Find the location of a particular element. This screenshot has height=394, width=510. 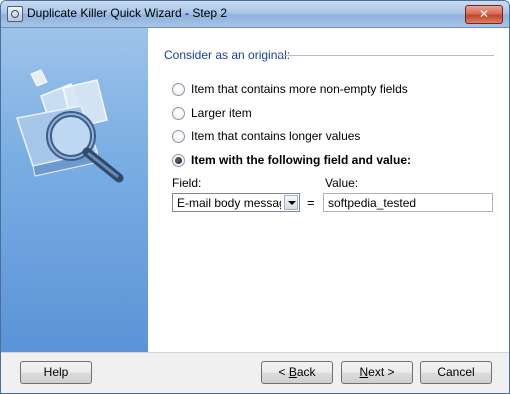

field-select-value: E-mail body message ( is located at coordinates (229, 203).